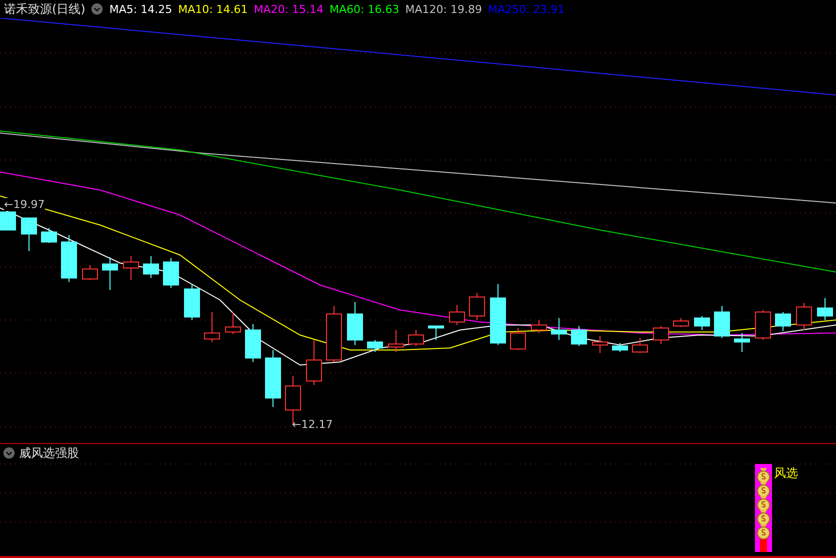 This screenshot has width=836, height=558. Describe the element at coordinates (24, 204) in the screenshot. I see `high-price-label: ←19.97` at that location.